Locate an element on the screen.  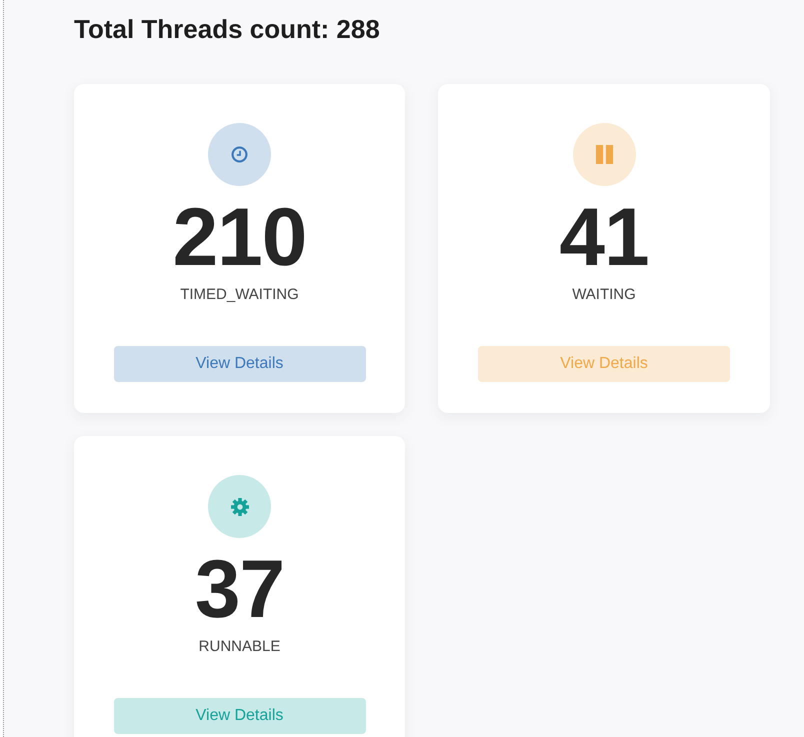
thread-count: 37 is located at coordinates (239, 590).